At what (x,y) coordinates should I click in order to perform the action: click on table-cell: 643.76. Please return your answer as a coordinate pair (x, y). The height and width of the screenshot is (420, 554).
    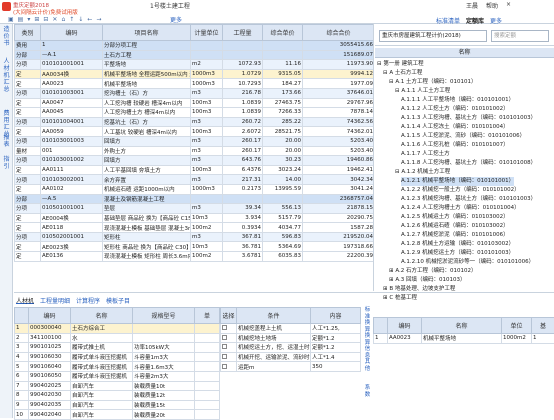
    Looking at the image, I should click on (243, 161).